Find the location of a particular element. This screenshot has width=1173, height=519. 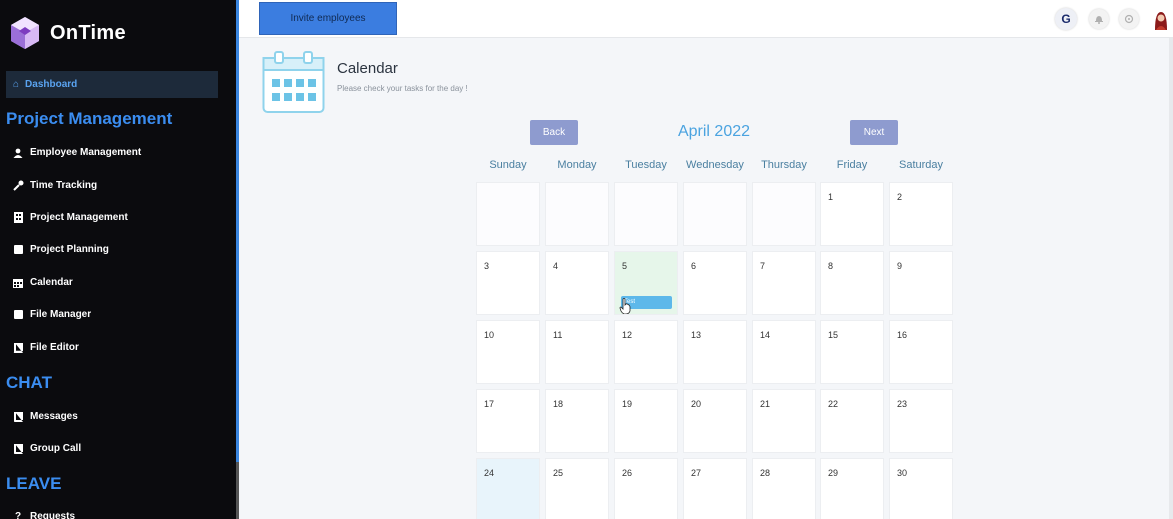

calendar-day-cell: 10 is located at coordinates (508, 352).